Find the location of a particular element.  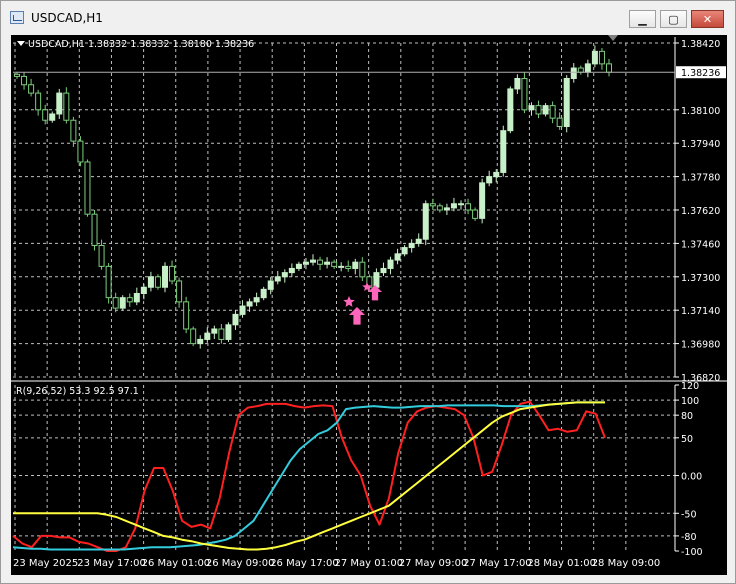

indicator-tick-label: -100 is located at coordinates (692, 552).